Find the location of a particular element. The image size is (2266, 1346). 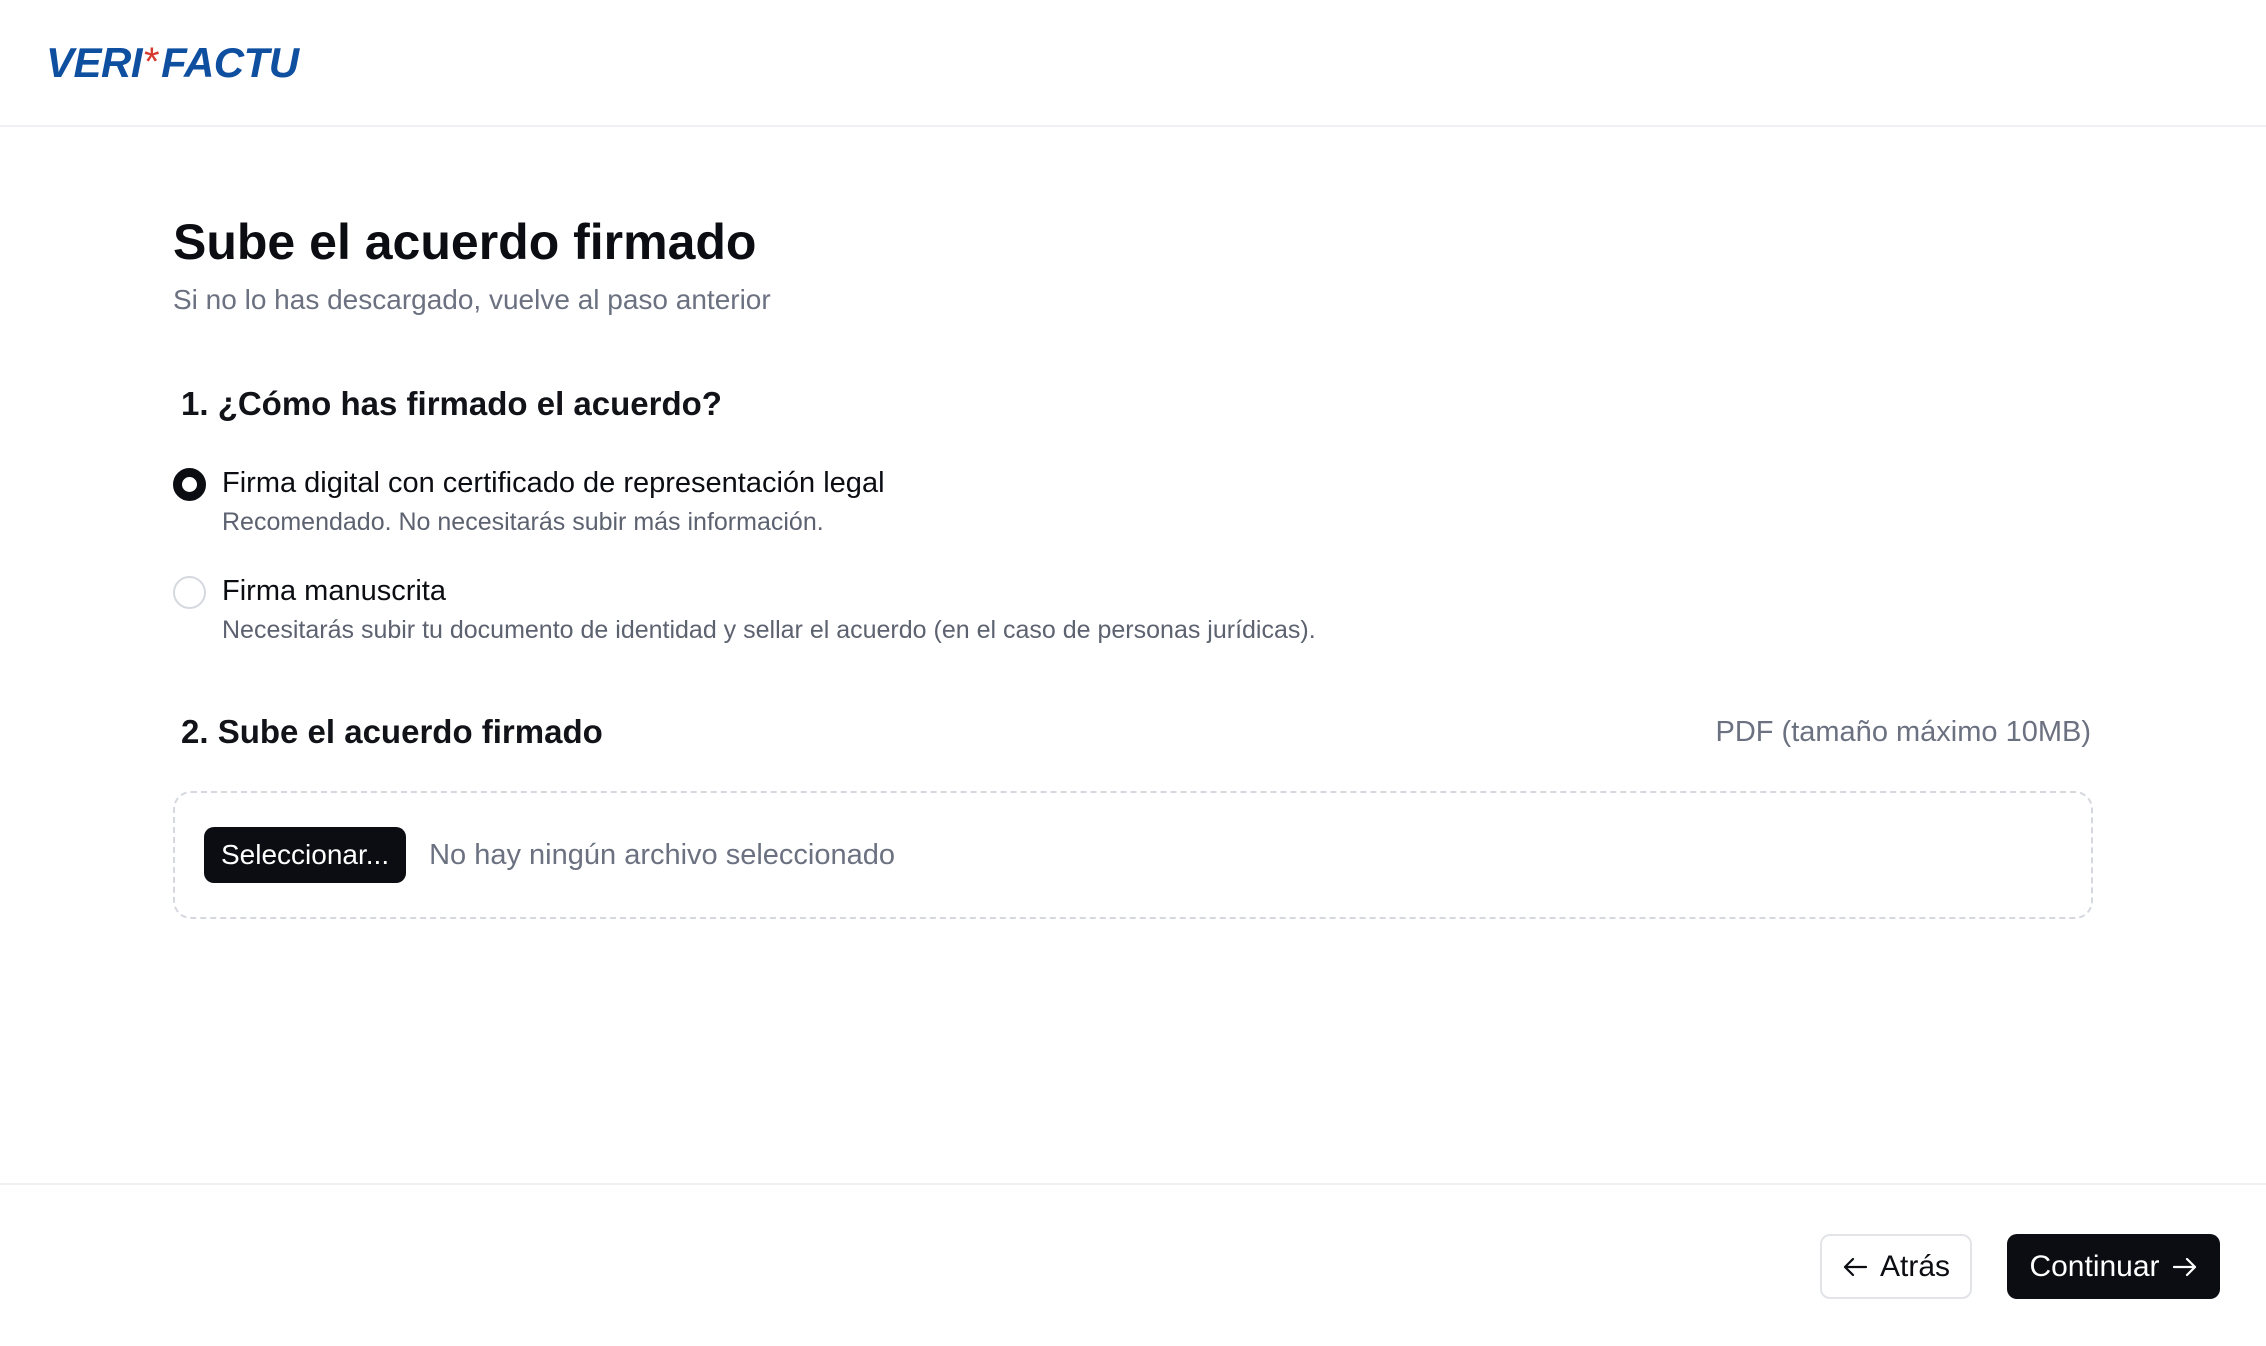

radio-handwritten-signature is located at coordinates (189, 592).